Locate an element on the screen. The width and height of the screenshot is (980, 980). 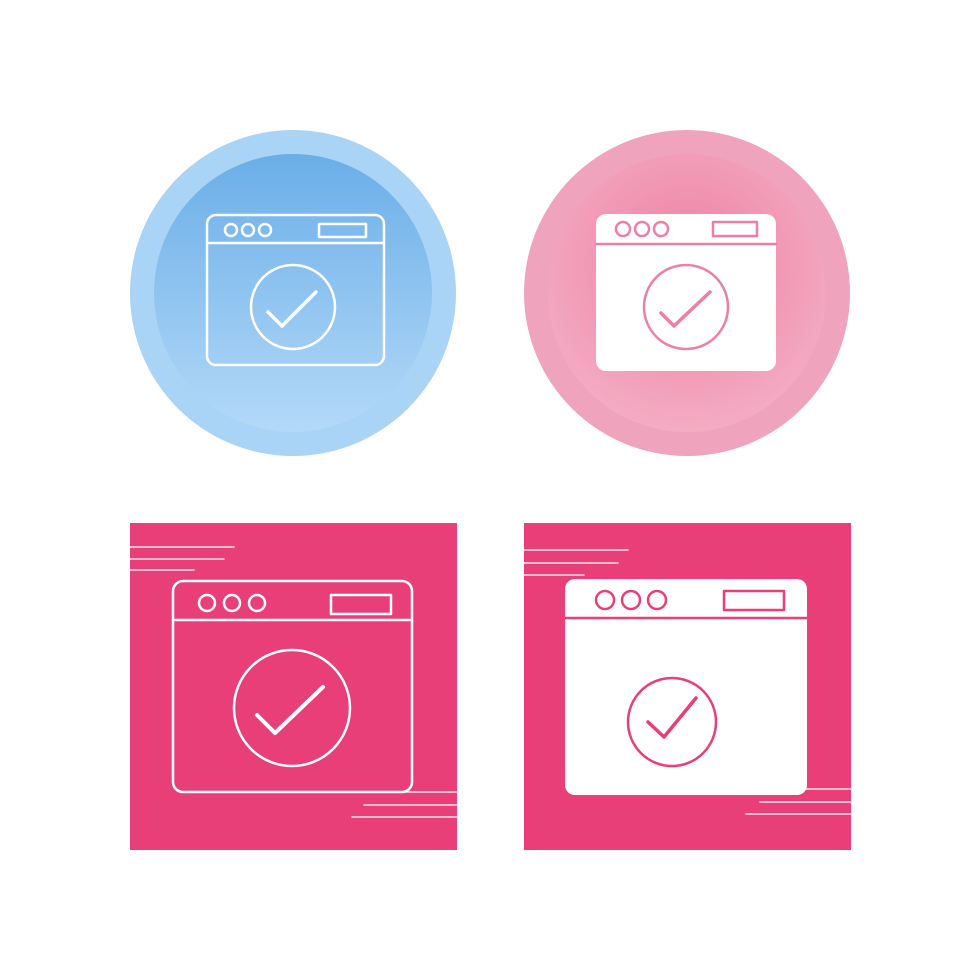
pink-square-line-icon-tile is located at coordinates (293, 686).